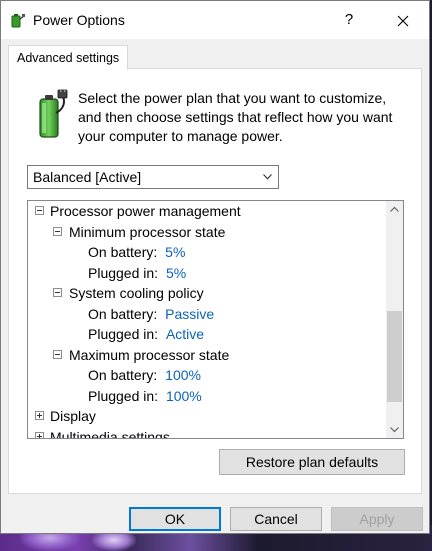 Image resolution: width=432 pixels, height=551 pixels. Describe the element at coordinates (175, 519) in the screenshot. I see `ok-button: OK` at that location.